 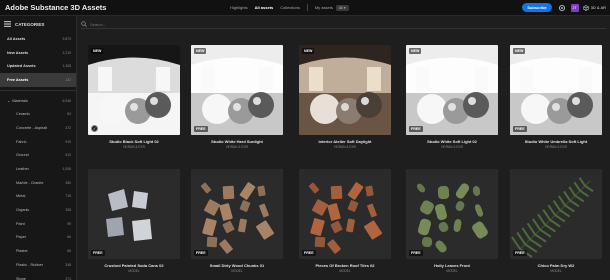 I want to click on sidebar-item-free-assets: Free Assets 131, so click(x=38, y=80).